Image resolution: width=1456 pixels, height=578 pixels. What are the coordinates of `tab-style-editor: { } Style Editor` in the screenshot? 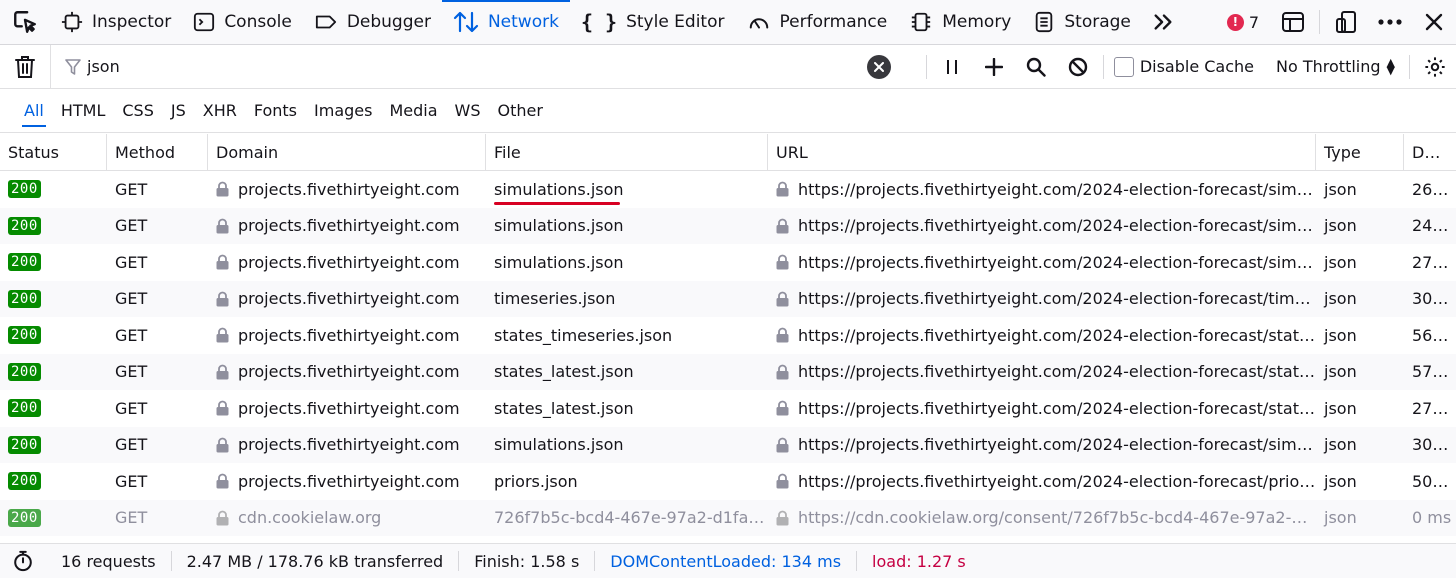 It's located at (653, 22).